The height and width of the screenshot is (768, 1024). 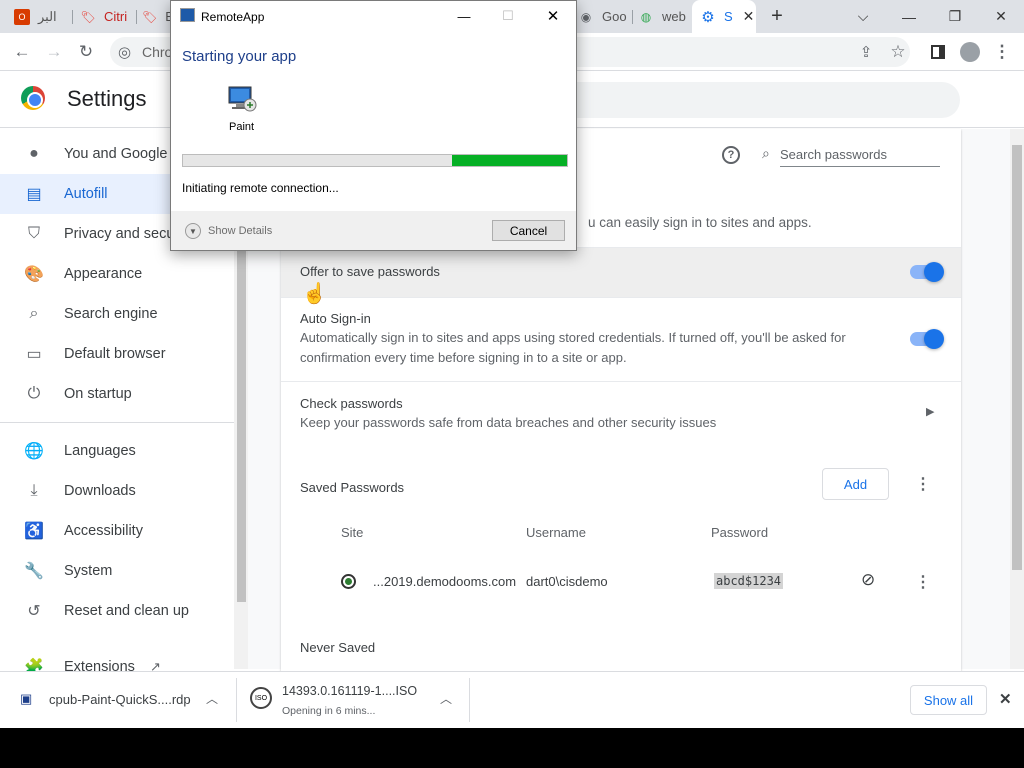 I want to click on dialog-title: RemoteApp, so click(x=233, y=17).